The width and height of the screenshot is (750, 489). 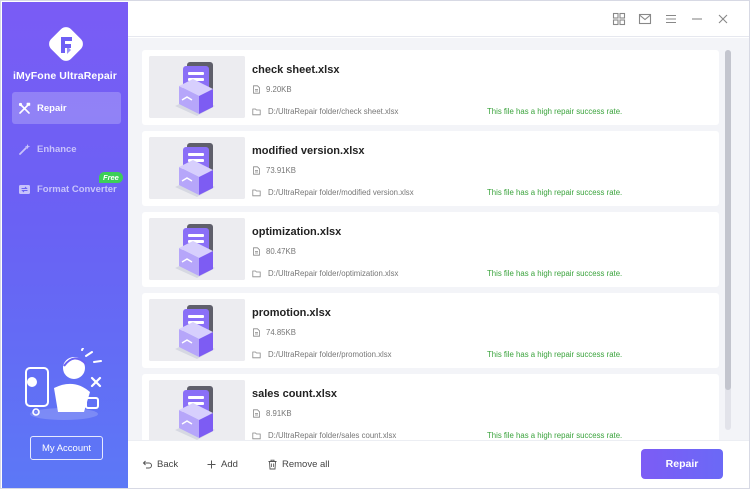 What do you see at coordinates (682, 464) in the screenshot?
I see `repair-button: Repair` at bounding box center [682, 464].